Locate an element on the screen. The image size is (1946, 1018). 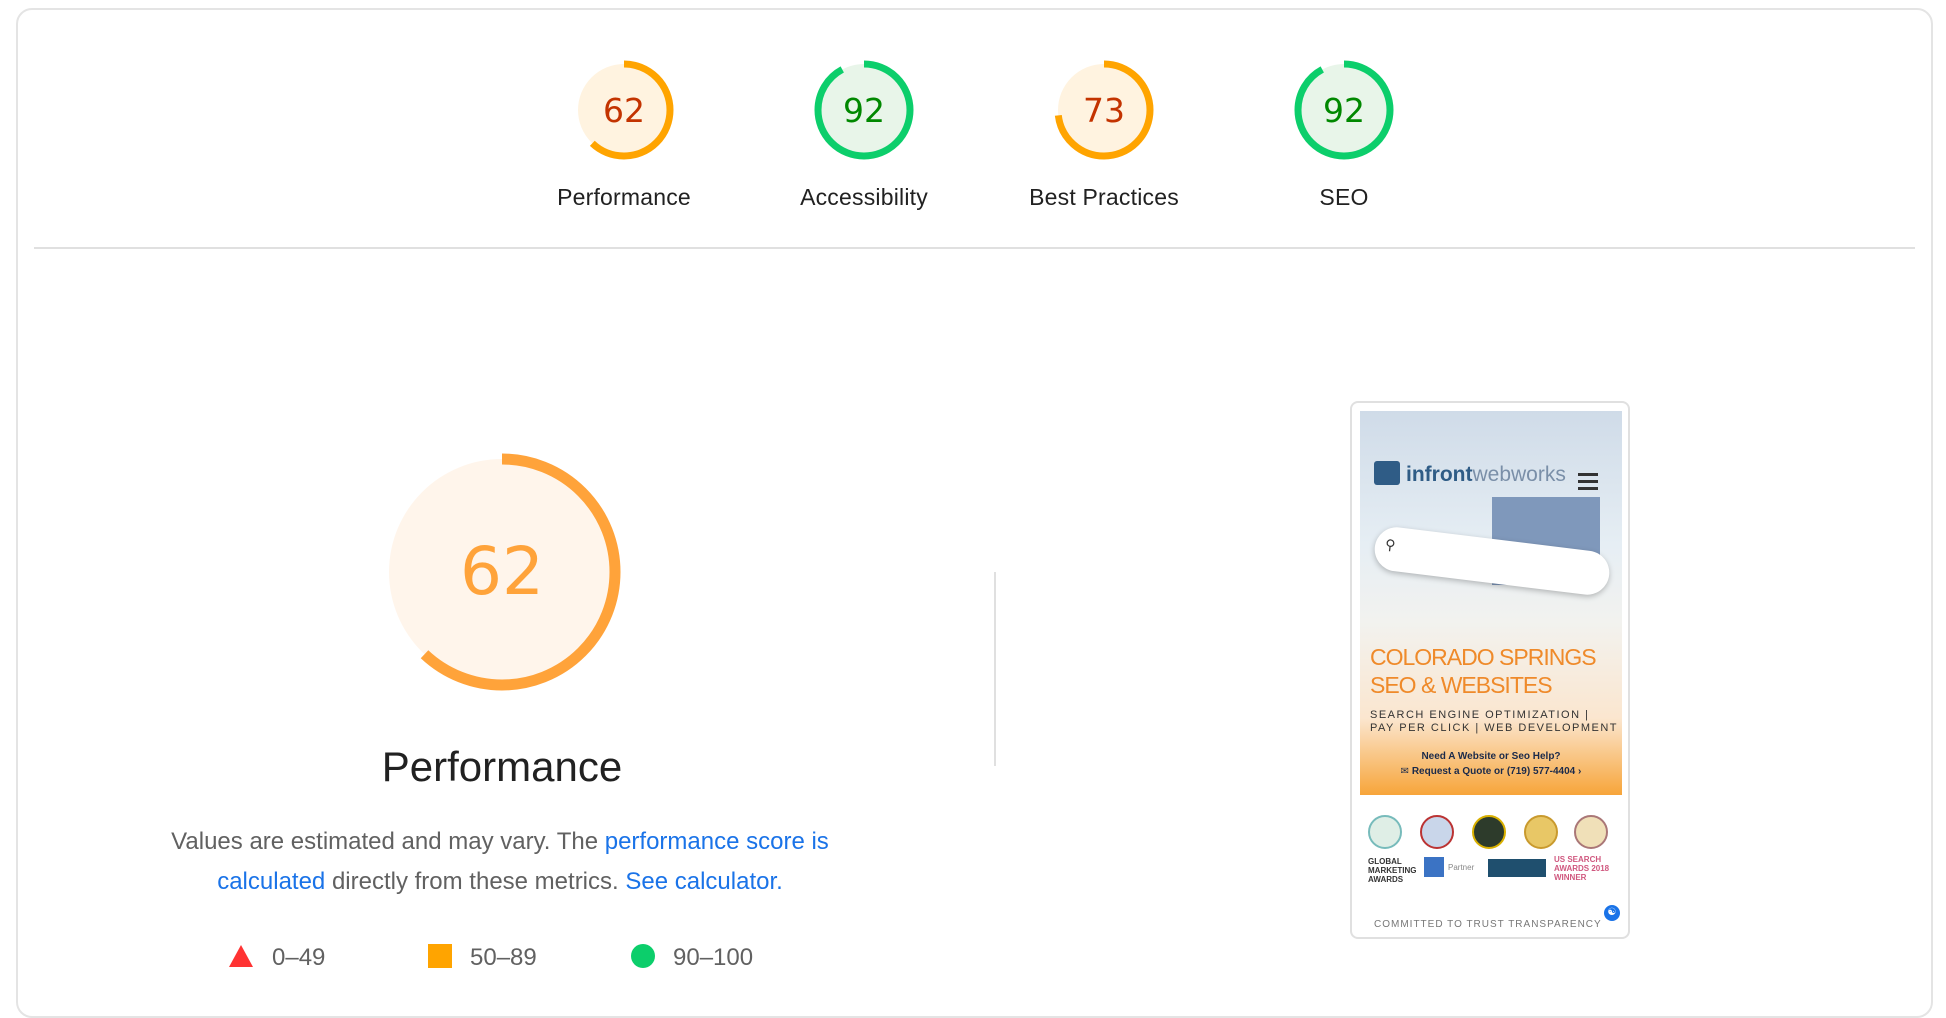
headline-line-1: COLORADO SPRINGS is located at coordinates (1483, 657).